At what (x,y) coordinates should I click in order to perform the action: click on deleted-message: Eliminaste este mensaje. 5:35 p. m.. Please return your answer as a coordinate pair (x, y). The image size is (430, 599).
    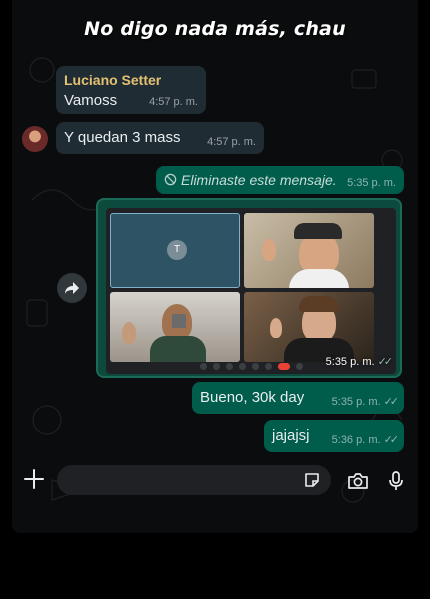
    Looking at the image, I should click on (280, 180).